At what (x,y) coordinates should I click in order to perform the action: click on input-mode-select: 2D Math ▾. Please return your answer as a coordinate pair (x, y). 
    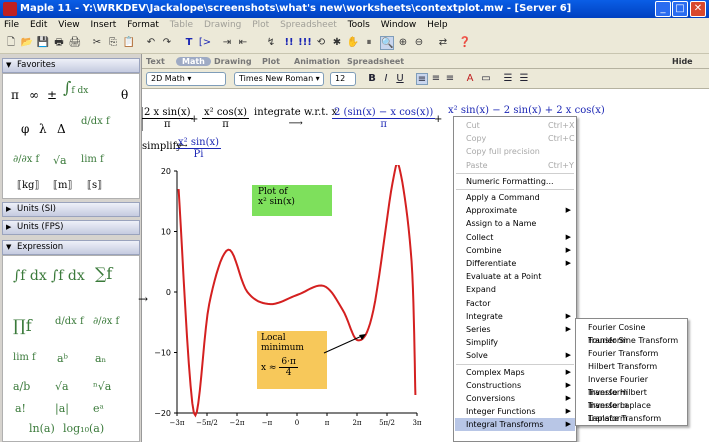
    Looking at the image, I should click on (186, 79).